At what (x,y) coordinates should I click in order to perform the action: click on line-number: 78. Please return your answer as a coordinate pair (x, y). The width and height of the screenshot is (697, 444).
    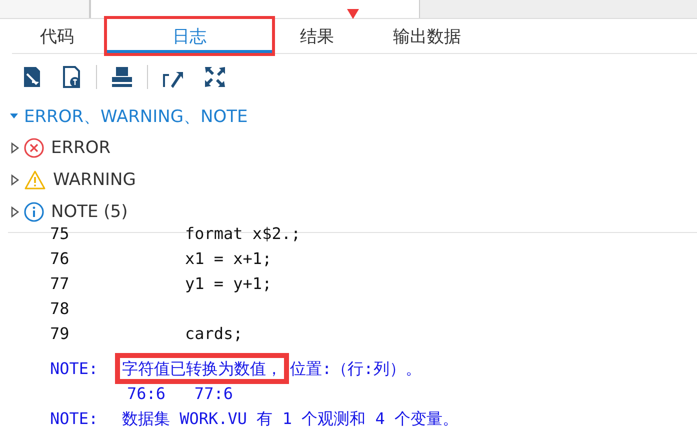
    Looking at the image, I should click on (60, 309).